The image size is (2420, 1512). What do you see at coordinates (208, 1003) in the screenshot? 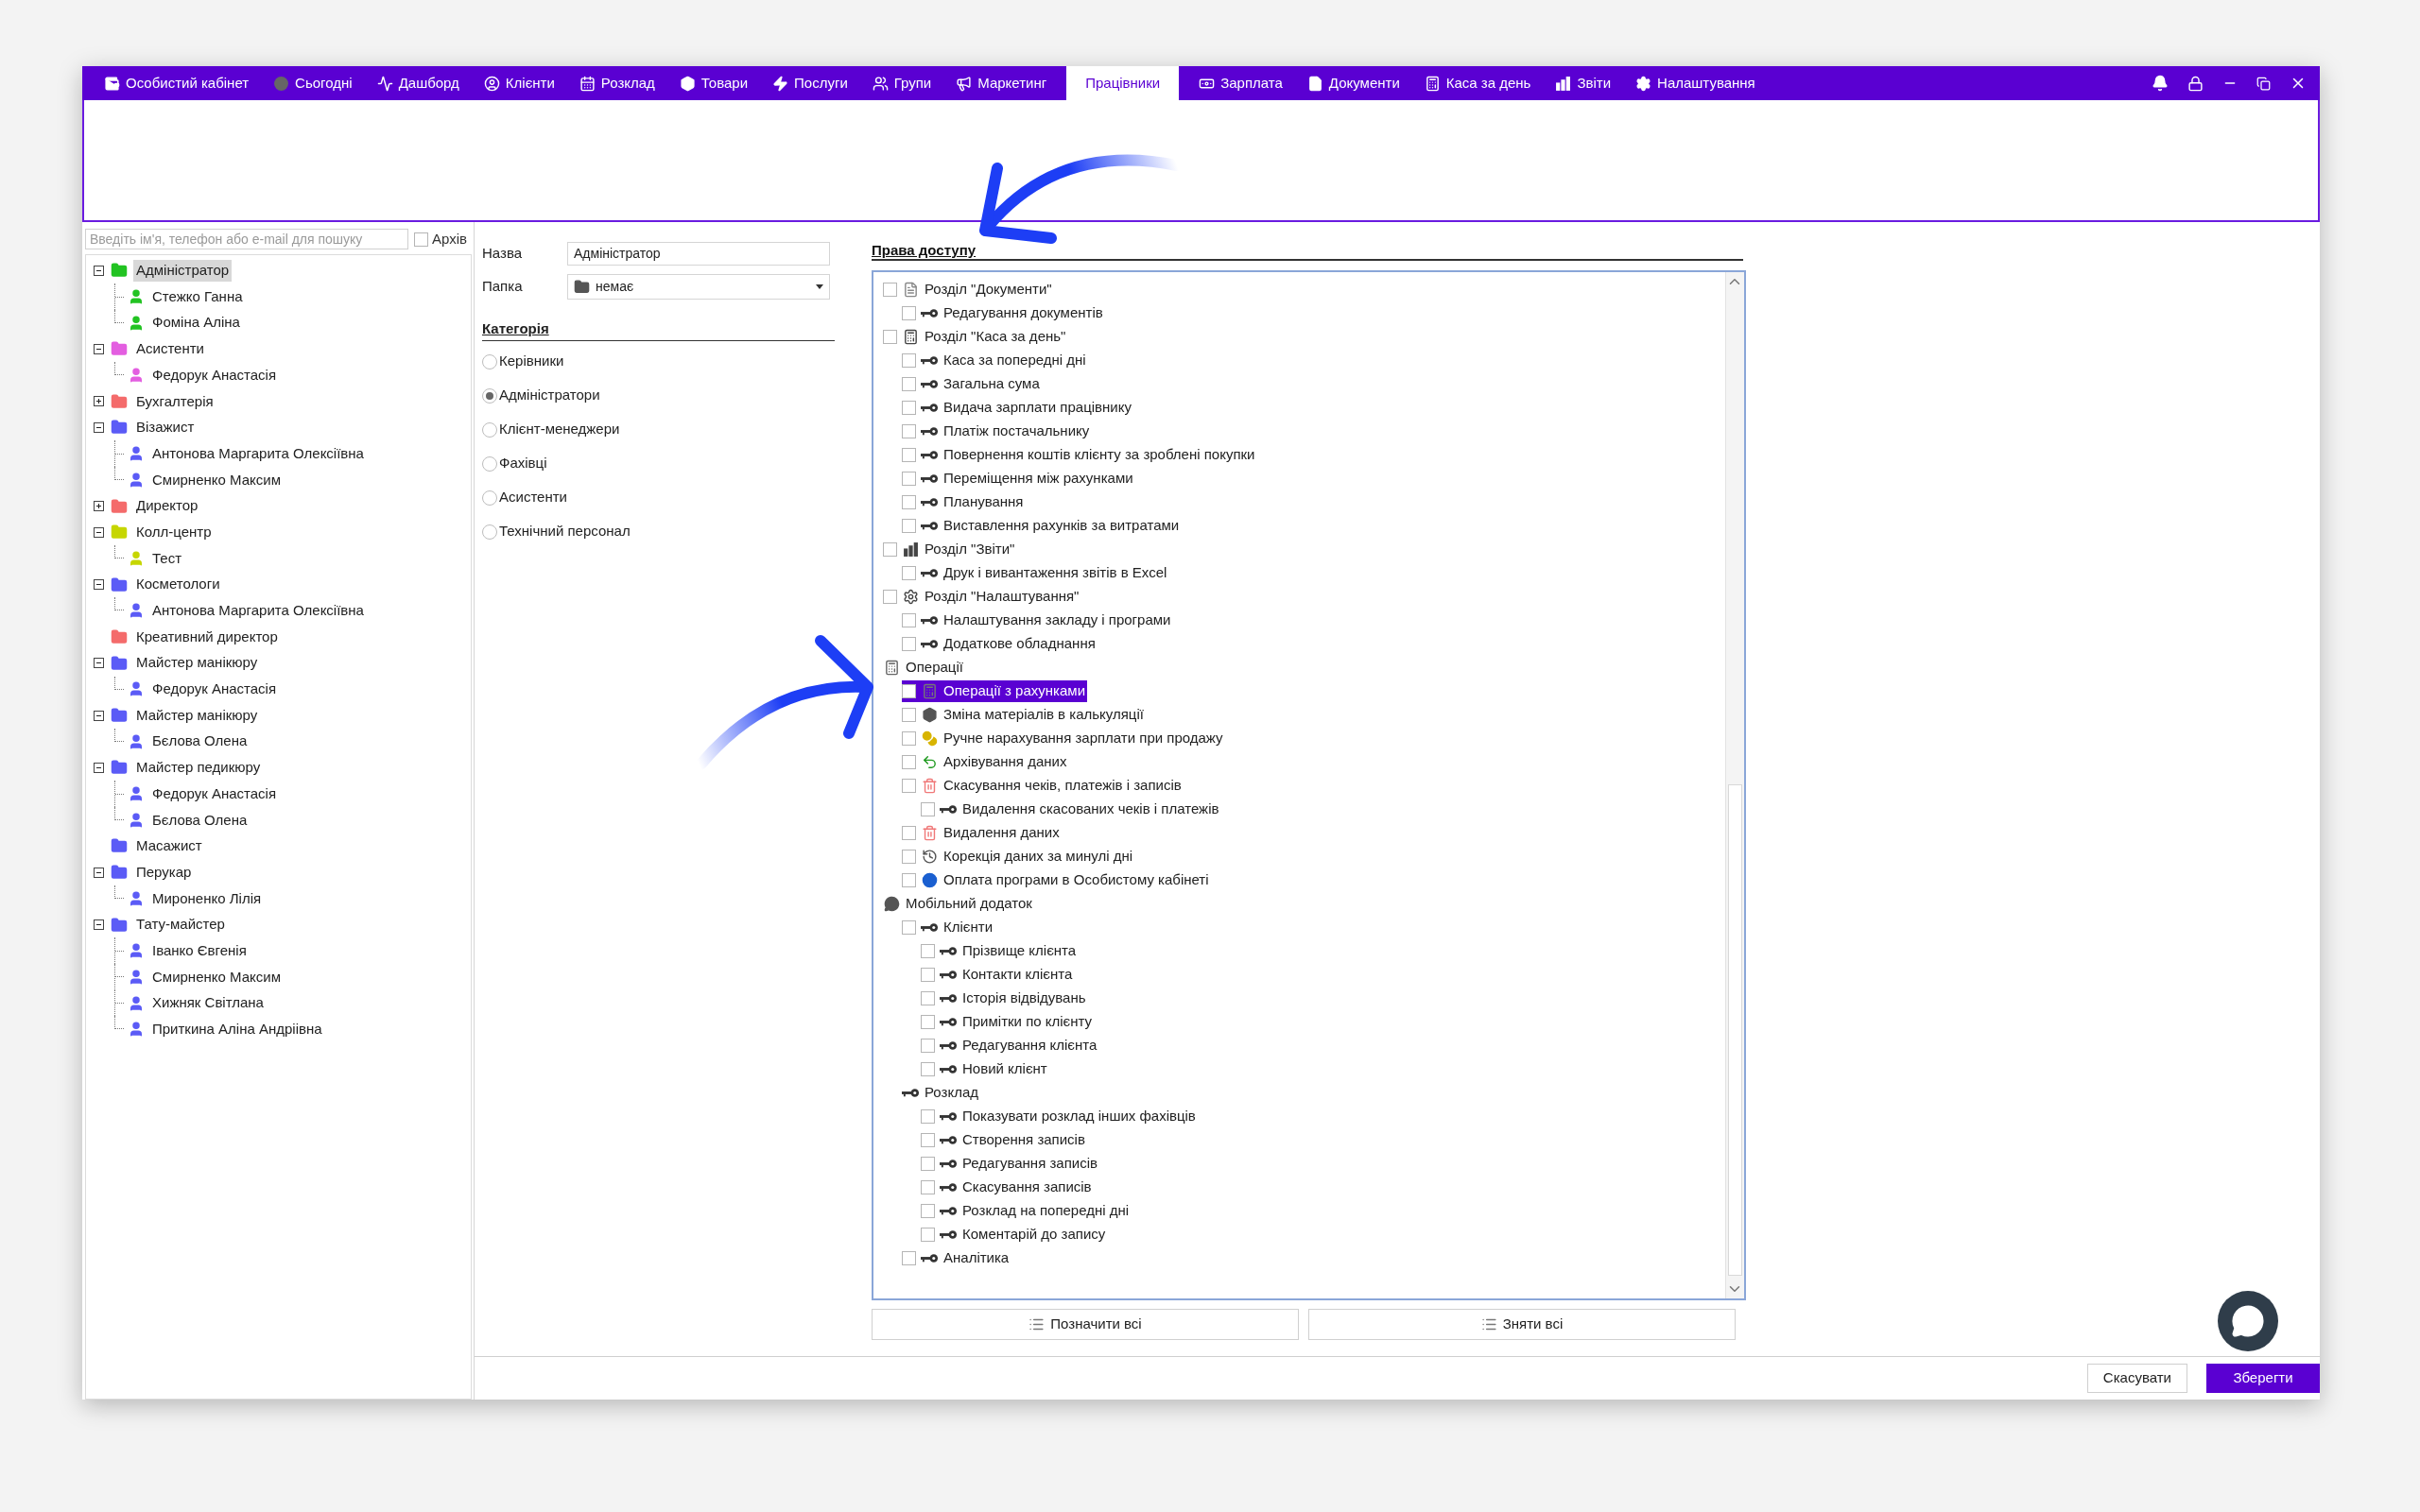
I see `employee-item: Хижняк Світлана` at bounding box center [208, 1003].